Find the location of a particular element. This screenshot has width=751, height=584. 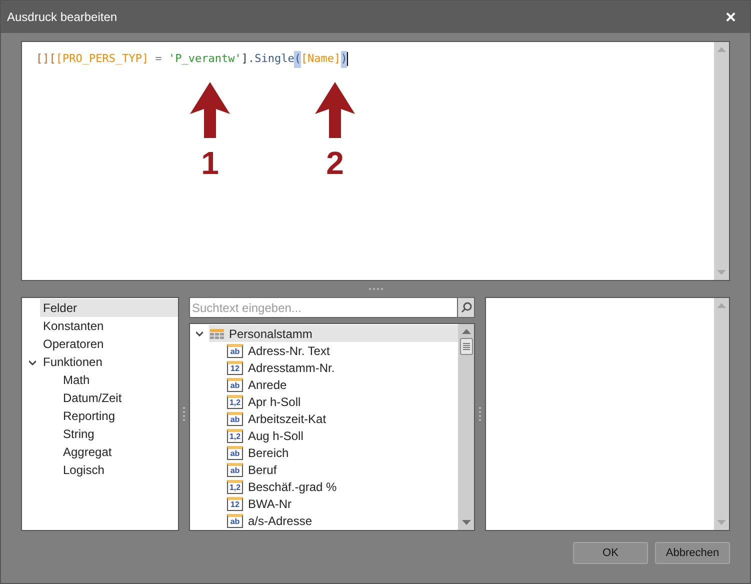

category-item: Funktionen is located at coordinates (109, 362).